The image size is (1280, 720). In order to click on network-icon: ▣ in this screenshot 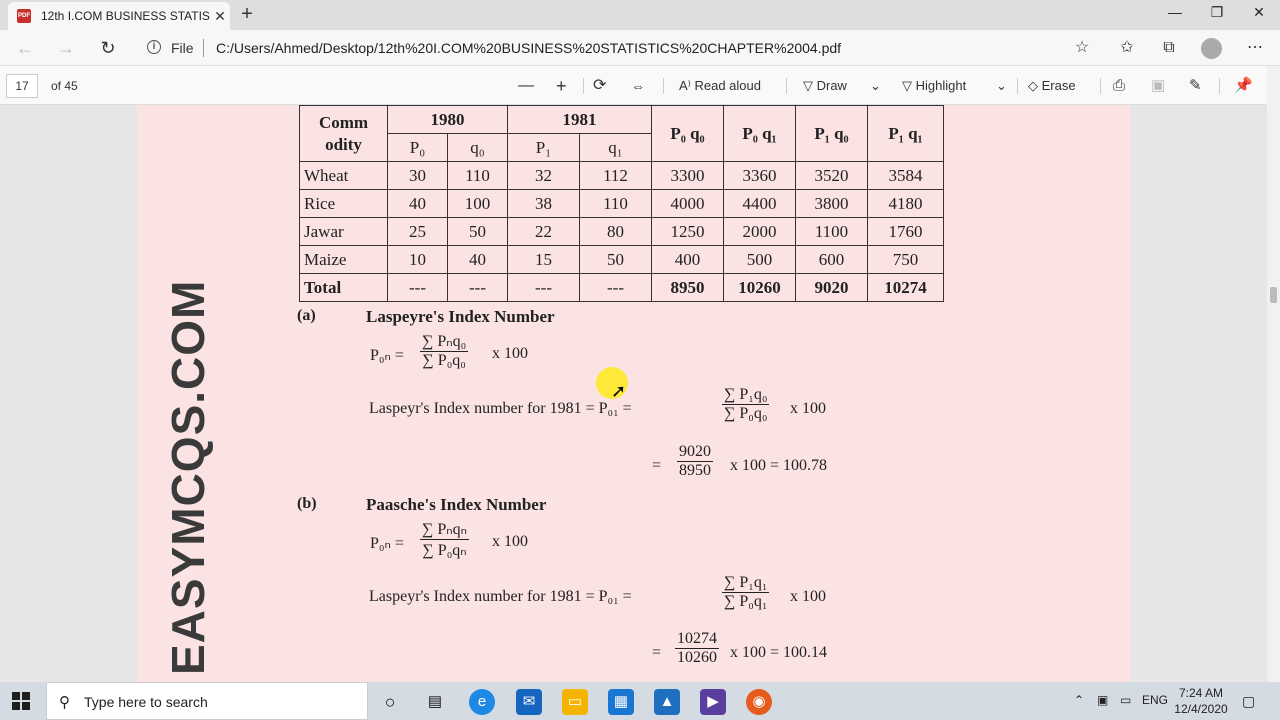, I will do `click(1102, 700)`.